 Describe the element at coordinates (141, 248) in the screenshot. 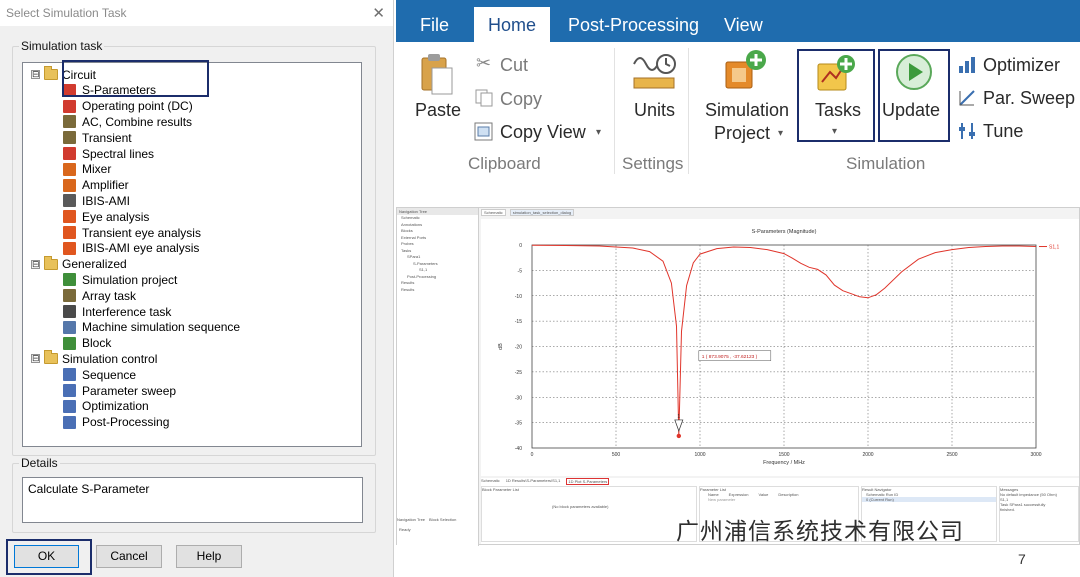

I see `tree-item-label: IBIS-AMI eye analysis` at that location.